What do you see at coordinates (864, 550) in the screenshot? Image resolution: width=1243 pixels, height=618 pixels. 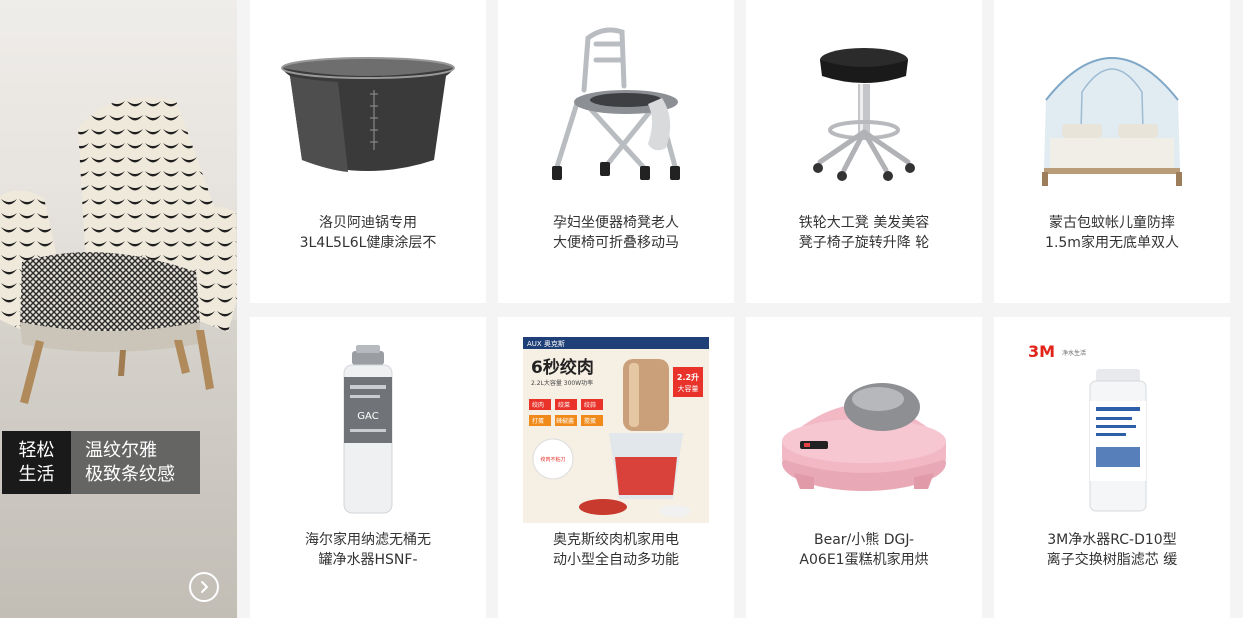 I see `product-name: Bear/小熊 DGJ- A06E1蛋糕机家用烘` at bounding box center [864, 550].